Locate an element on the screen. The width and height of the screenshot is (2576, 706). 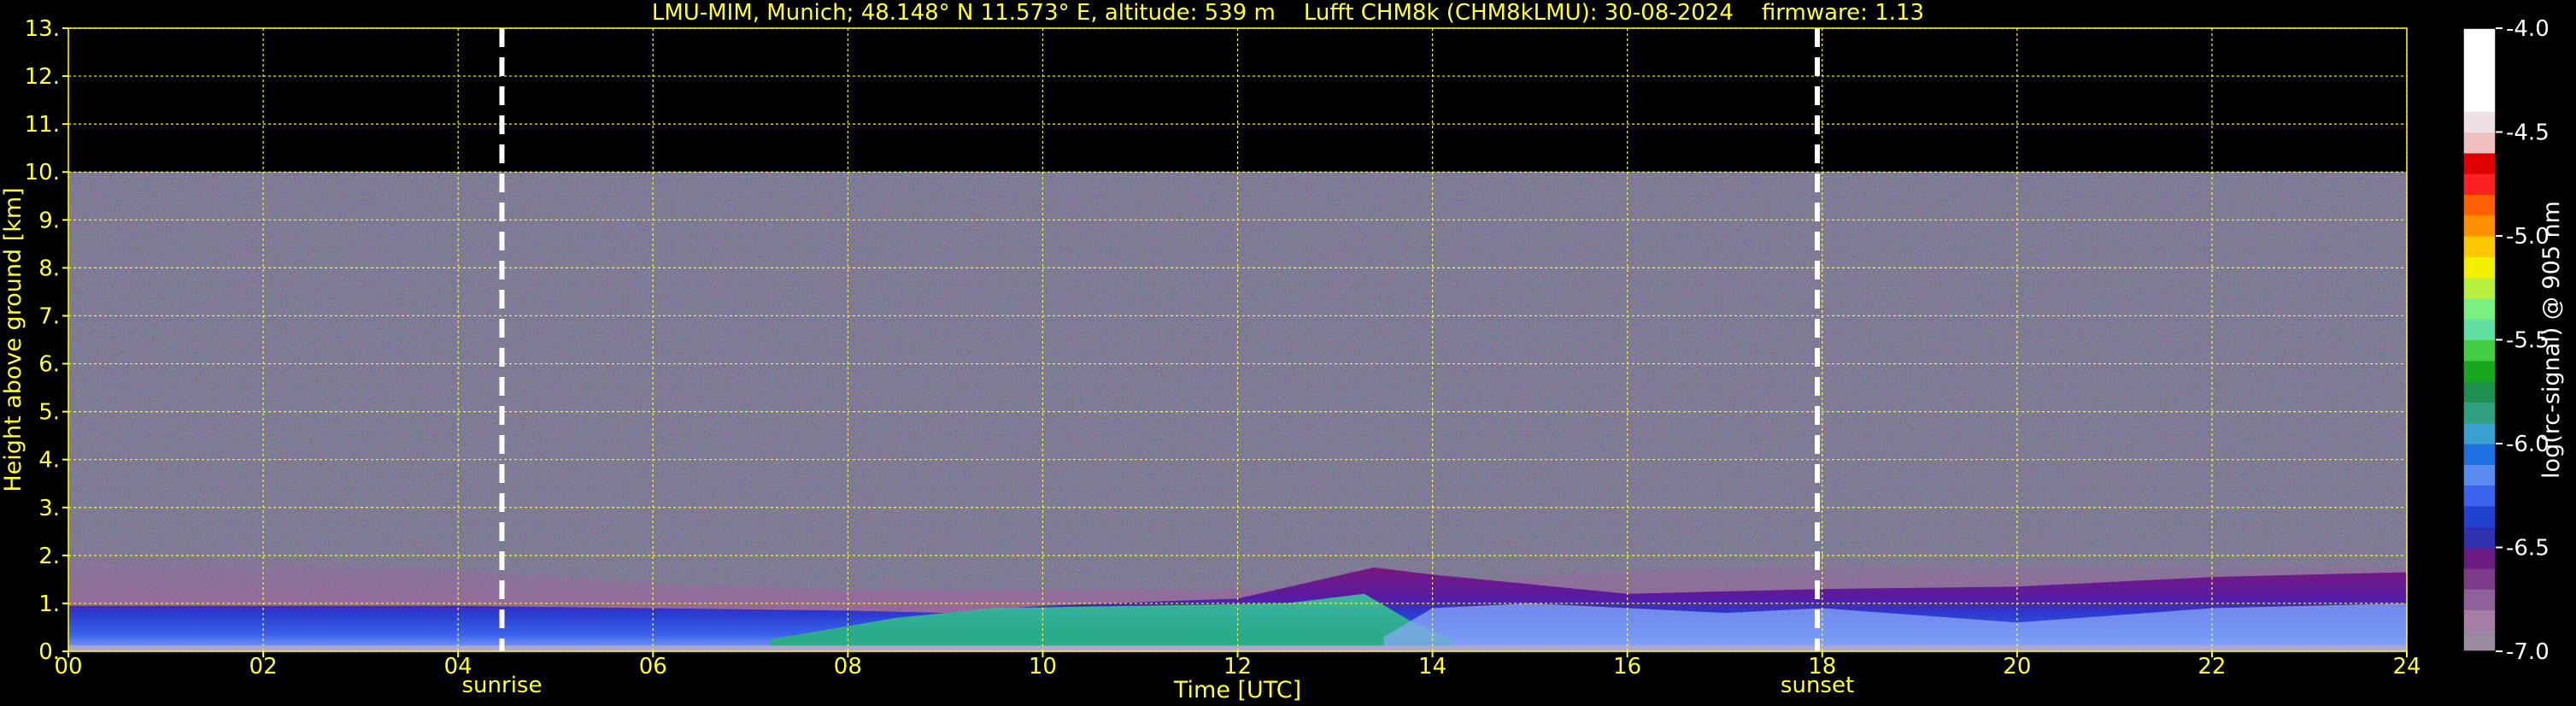
x-tick-label: 06 is located at coordinates (653, 667).